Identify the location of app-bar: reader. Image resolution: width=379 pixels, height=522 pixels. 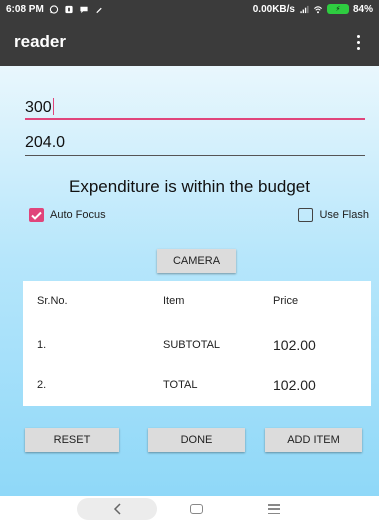
(189, 42).